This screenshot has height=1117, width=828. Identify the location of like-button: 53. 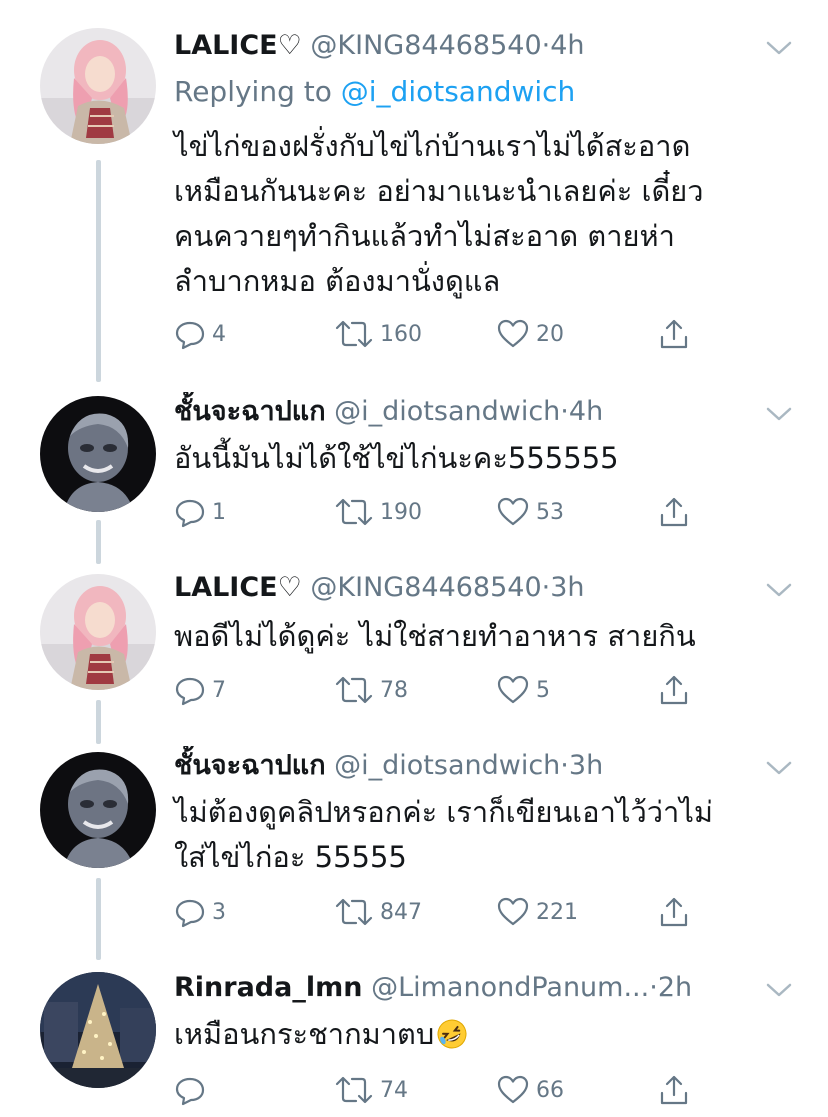
(530, 512).